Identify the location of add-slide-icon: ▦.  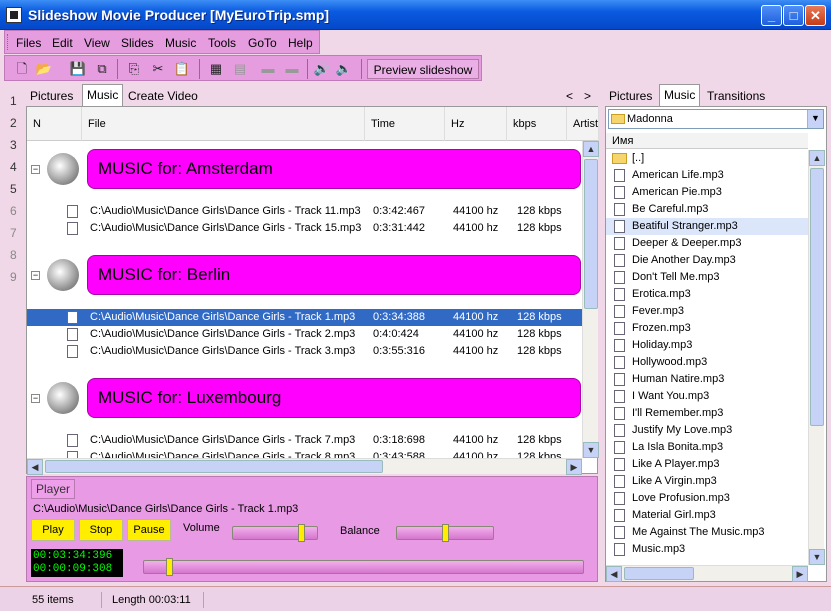
(216, 69).